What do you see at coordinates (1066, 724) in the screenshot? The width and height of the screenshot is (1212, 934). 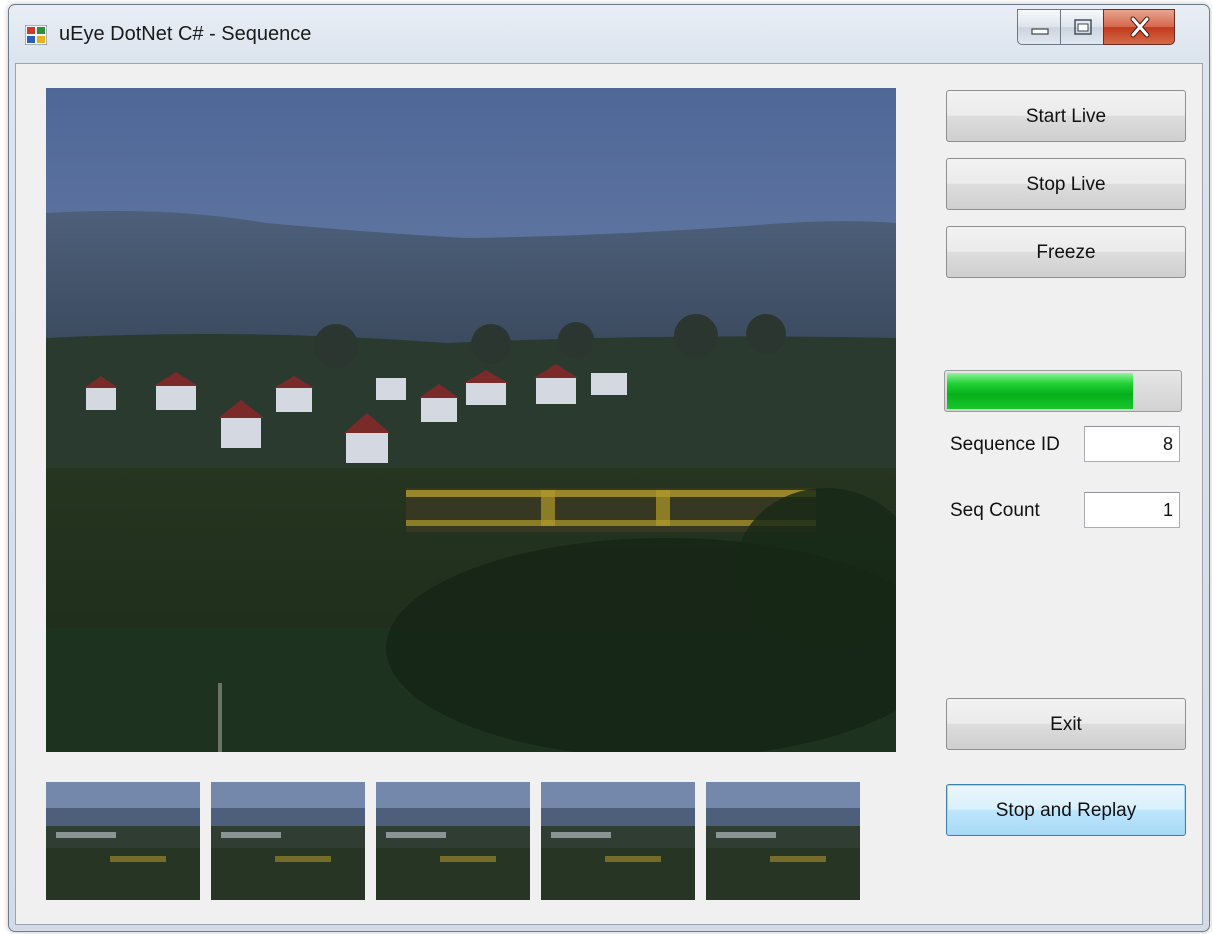 I see `exit-button: Exit` at bounding box center [1066, 724].